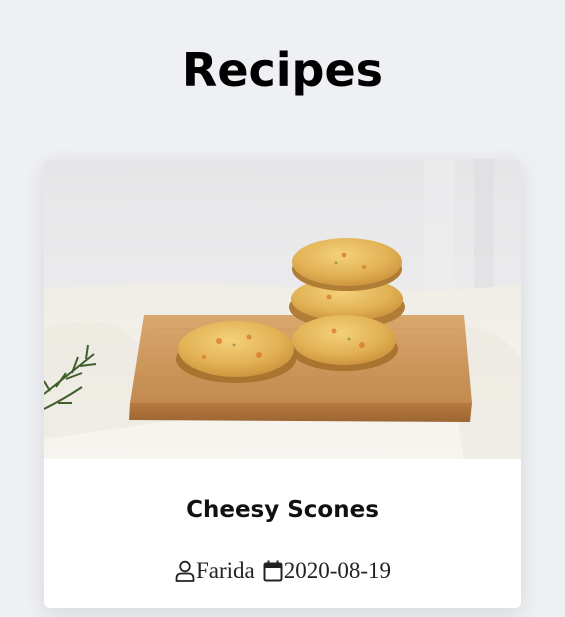  Describe the element at coordinates (273, 571) in the screenshot. I see `calendar-icon` at that location.